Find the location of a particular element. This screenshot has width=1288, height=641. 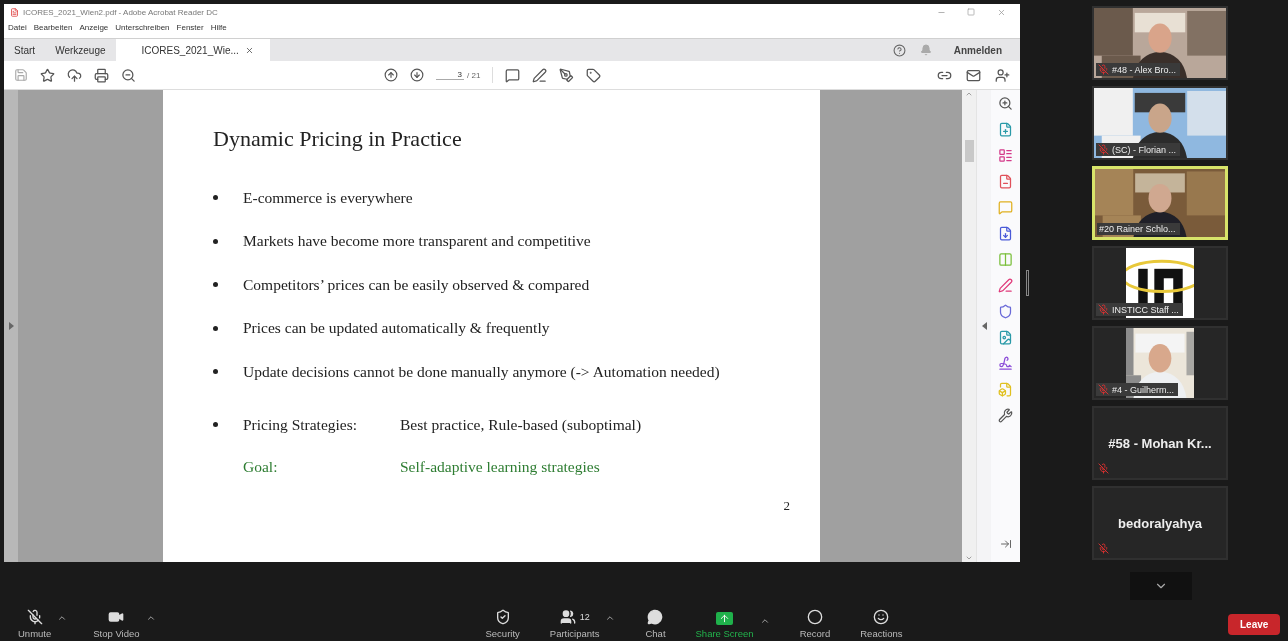

bullet-text: Prices can be updated automatically & frequently is located at coordinates (396, 328).